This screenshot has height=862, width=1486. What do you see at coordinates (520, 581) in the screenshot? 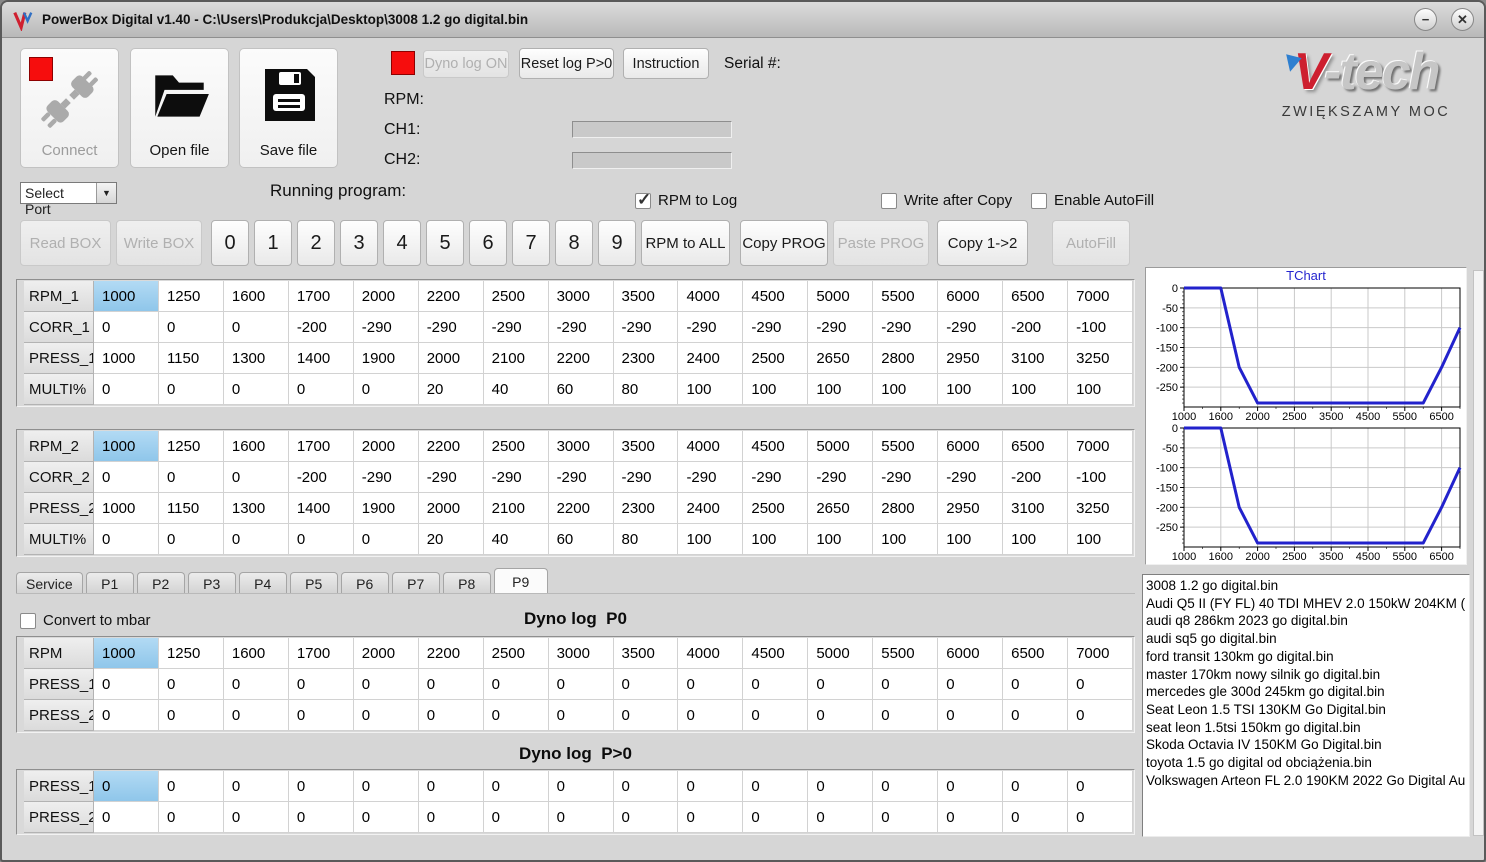
I see `tab-p9: P9` at bounding box center [520, 581].